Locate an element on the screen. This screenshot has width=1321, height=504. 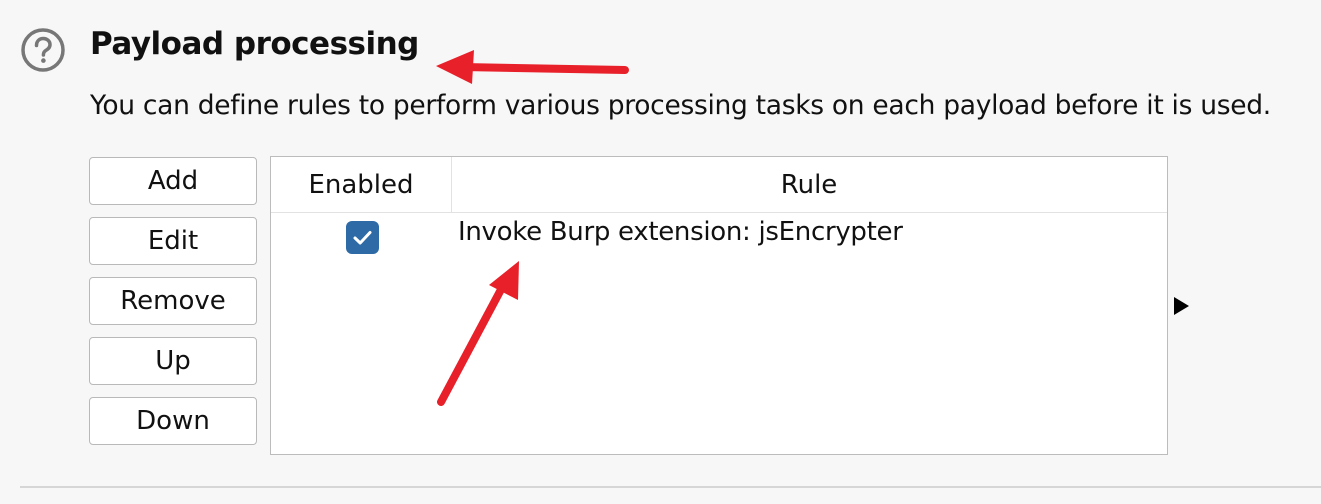
enabled-checkbox is located at coordinates (362, 237).